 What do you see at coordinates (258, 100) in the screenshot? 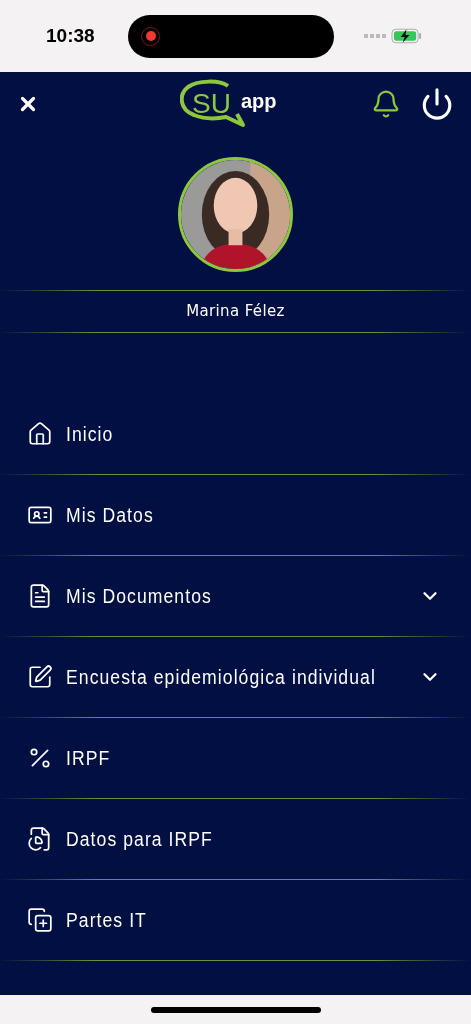
I see `logo-subtext: app` at bounding box center [258, 100].